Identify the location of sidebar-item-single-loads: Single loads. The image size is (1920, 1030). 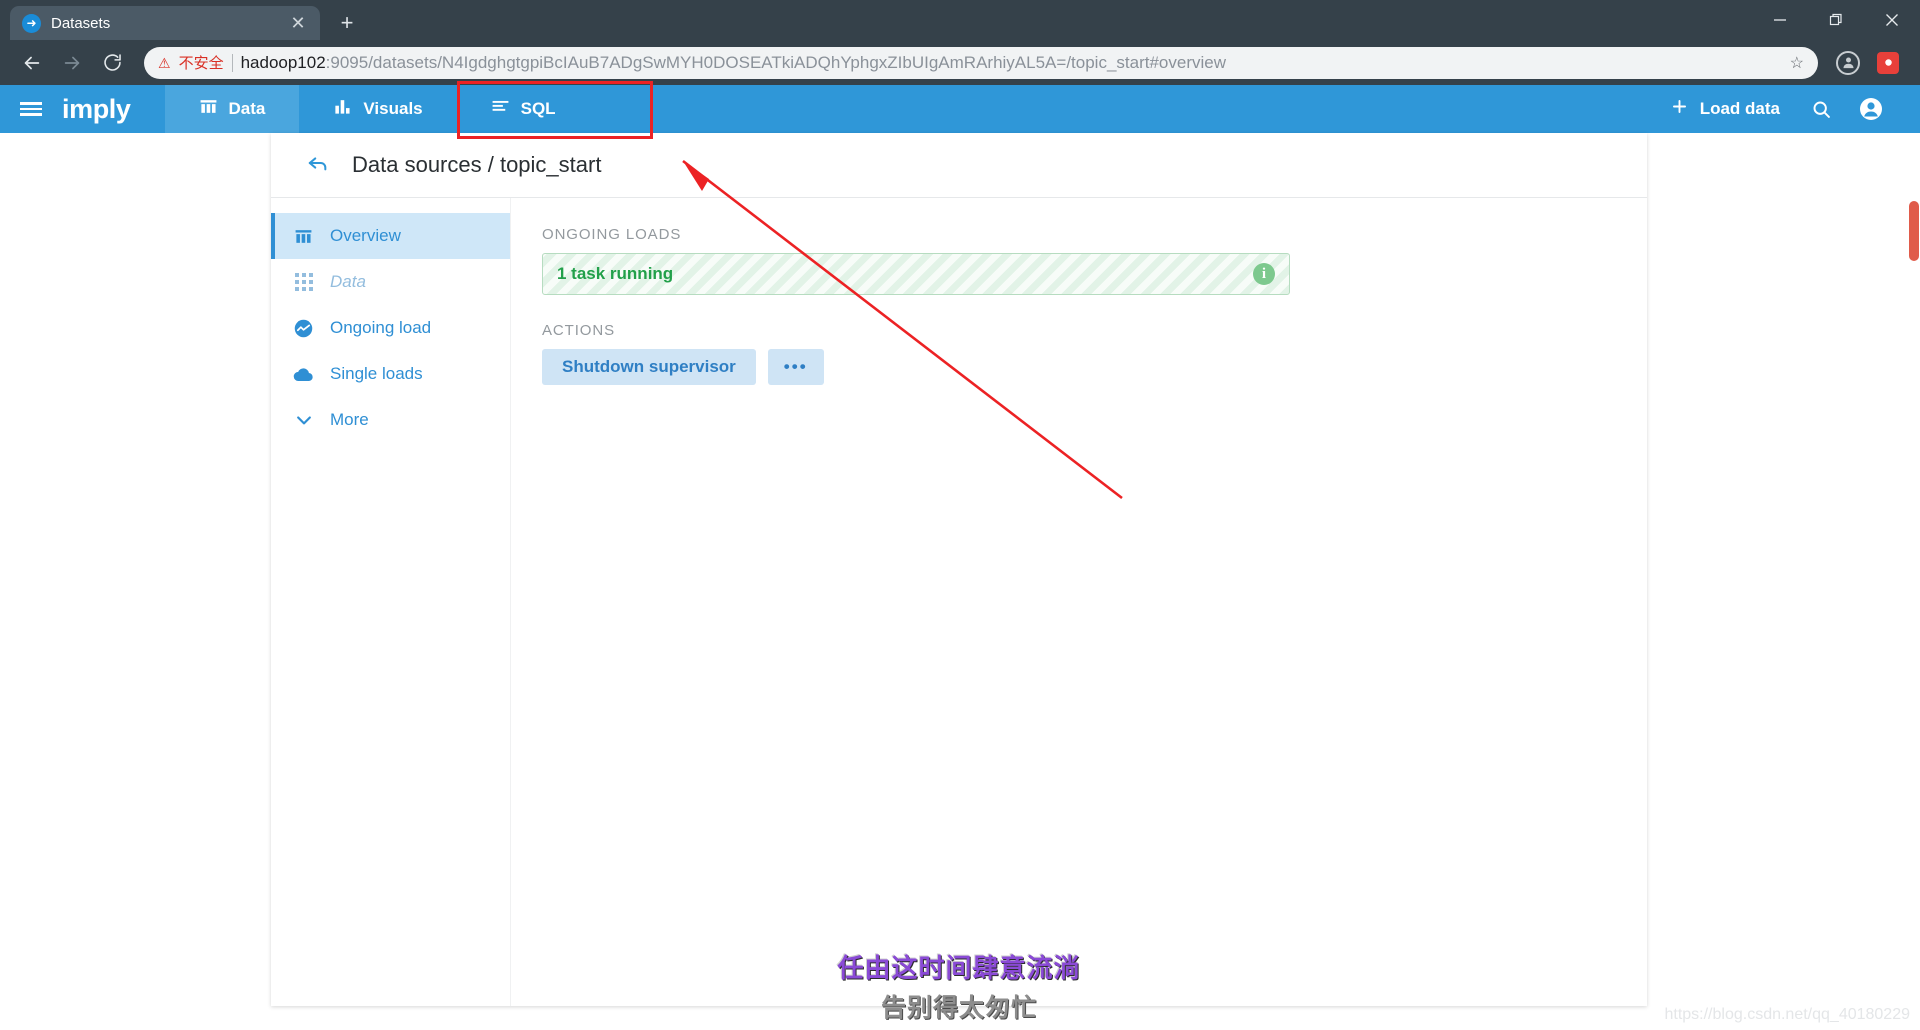
(390, 374).